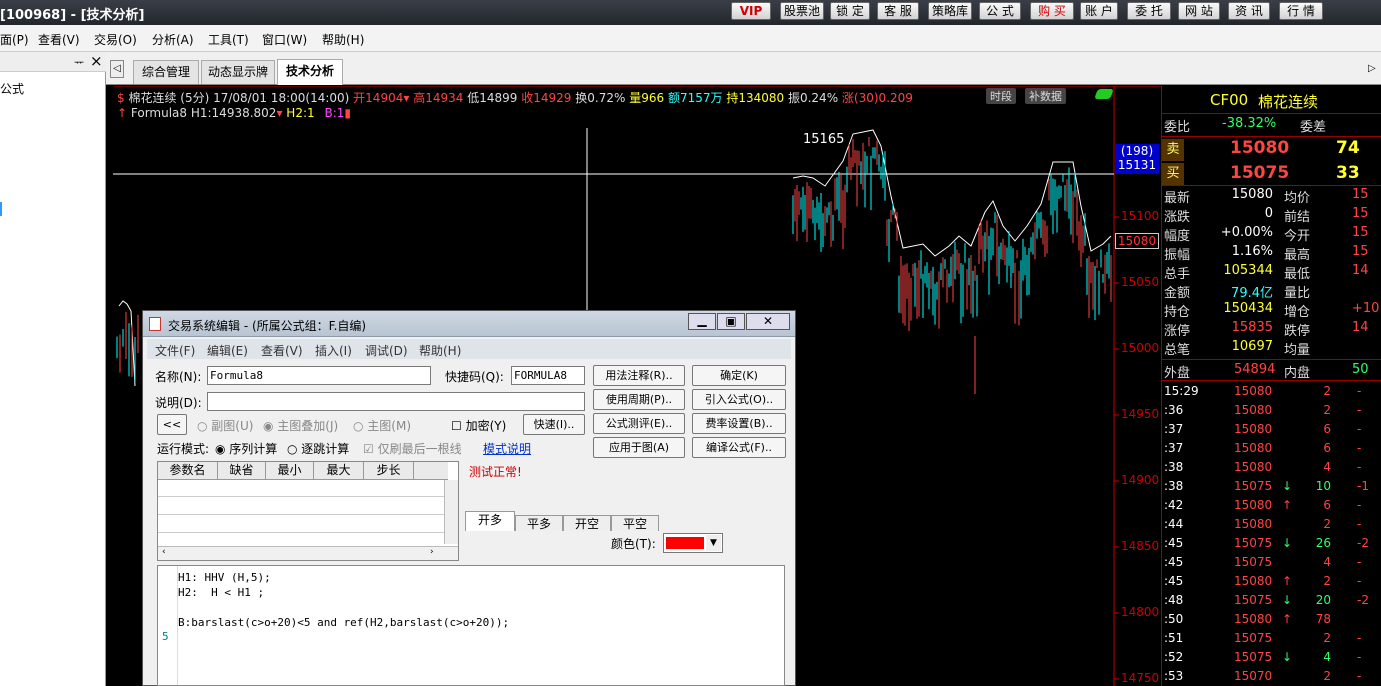 The height and width of the screenshot is (686, 1381). Describe the element at coordinates (308, 553) in the screenshot. I see `param-hscrollbar: ‹ ›` at that location.